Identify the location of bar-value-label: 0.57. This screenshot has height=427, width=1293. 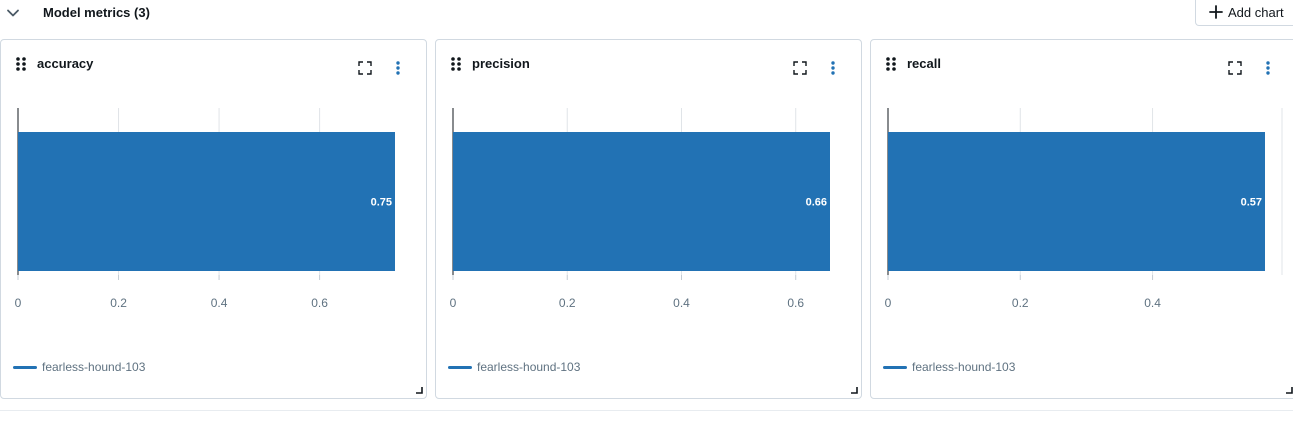
(1251, 203).